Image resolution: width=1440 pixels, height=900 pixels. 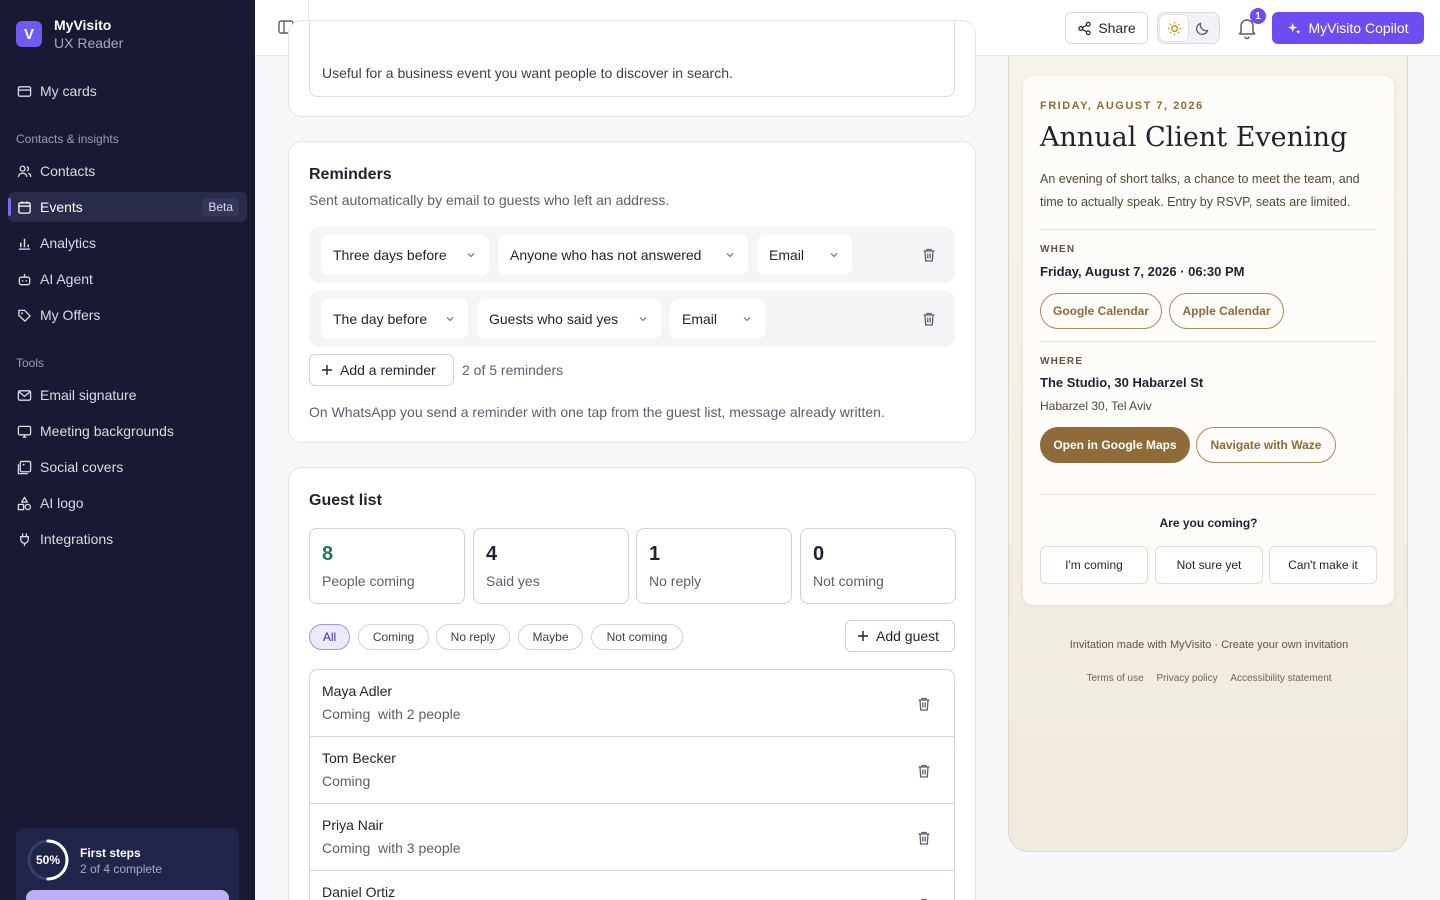 What do you see at coordinates (878, 566) in the screenshot?
I see `stat-not-coming: 0 Not coming` at bounding box center [878, 566].